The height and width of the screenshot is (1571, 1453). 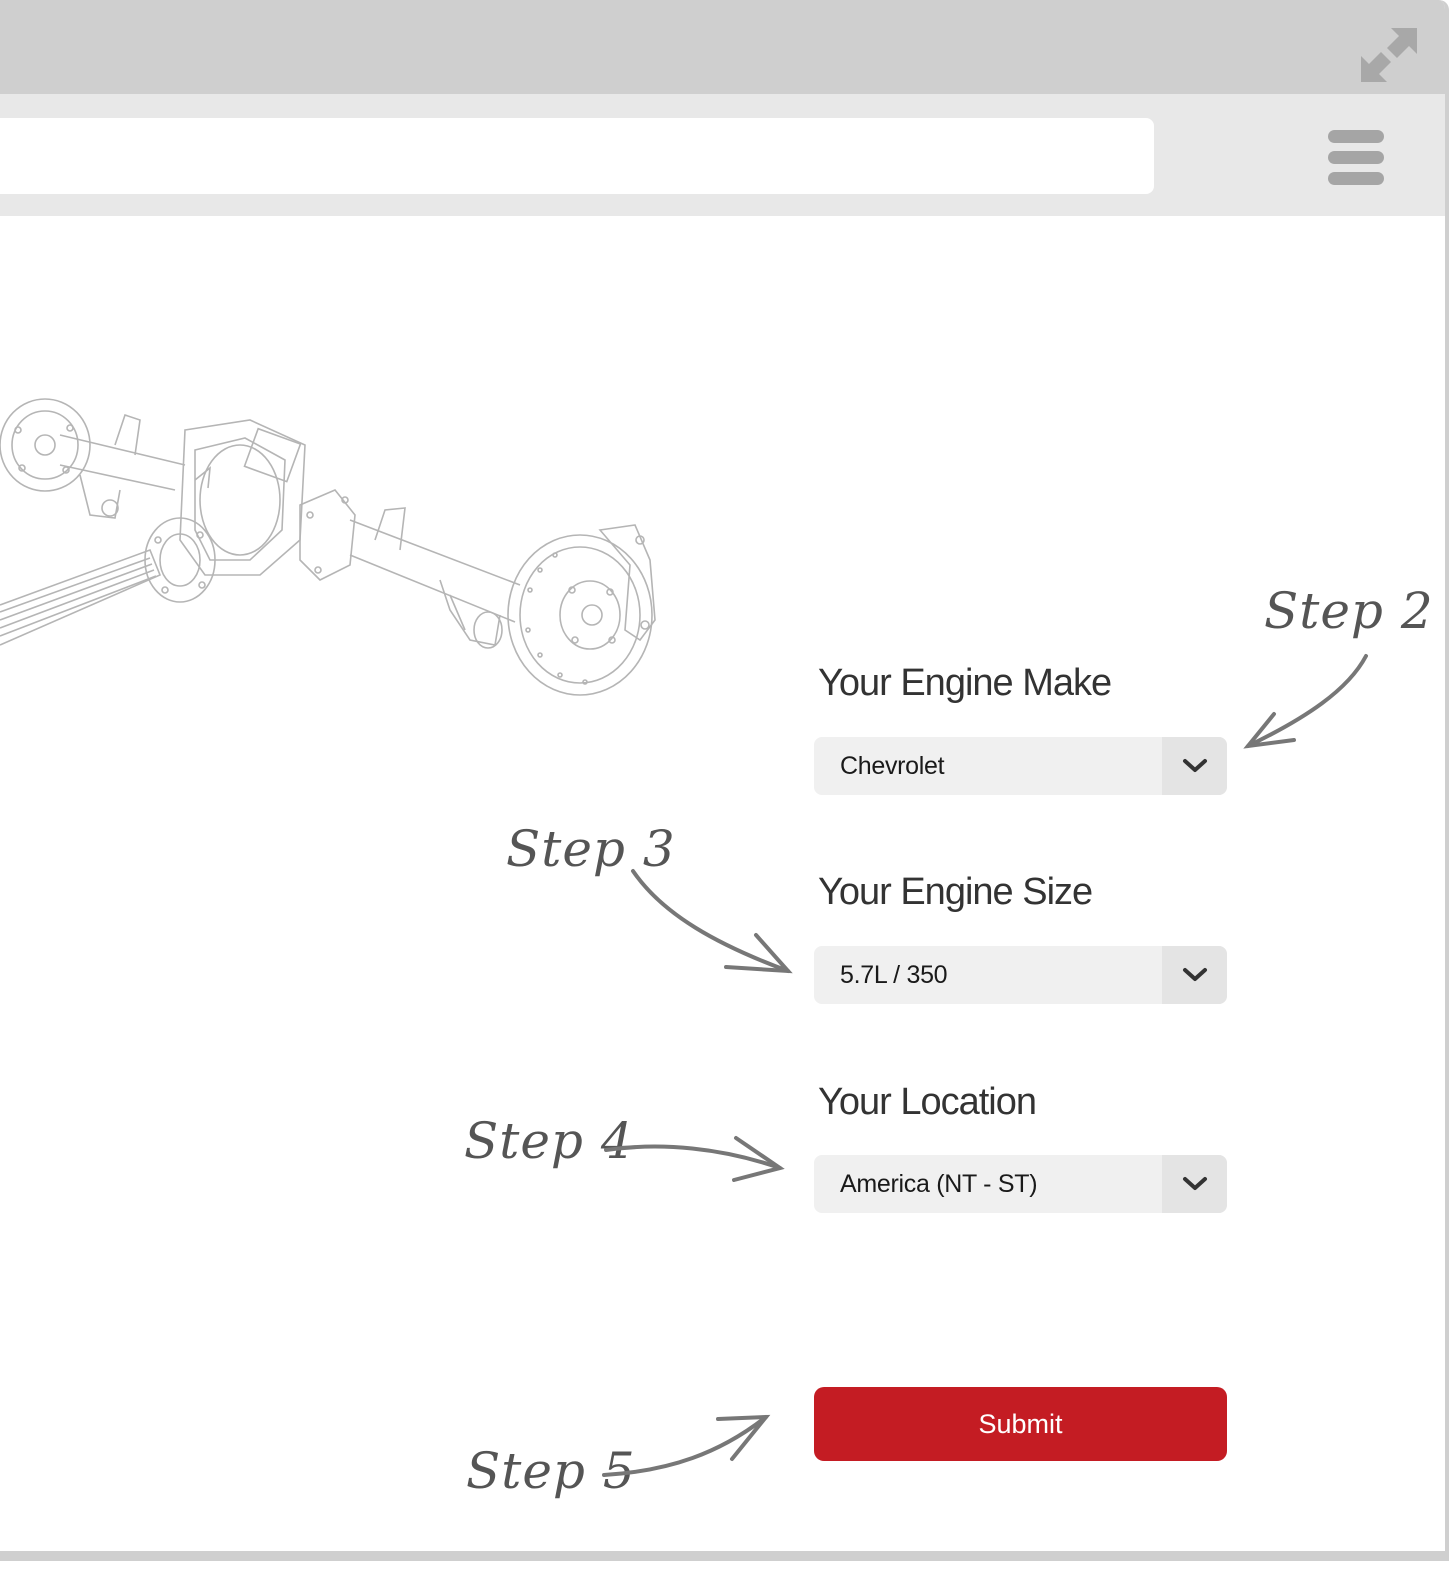 I want to click on location-dropdown-button, so click(x=1194, y=1184).